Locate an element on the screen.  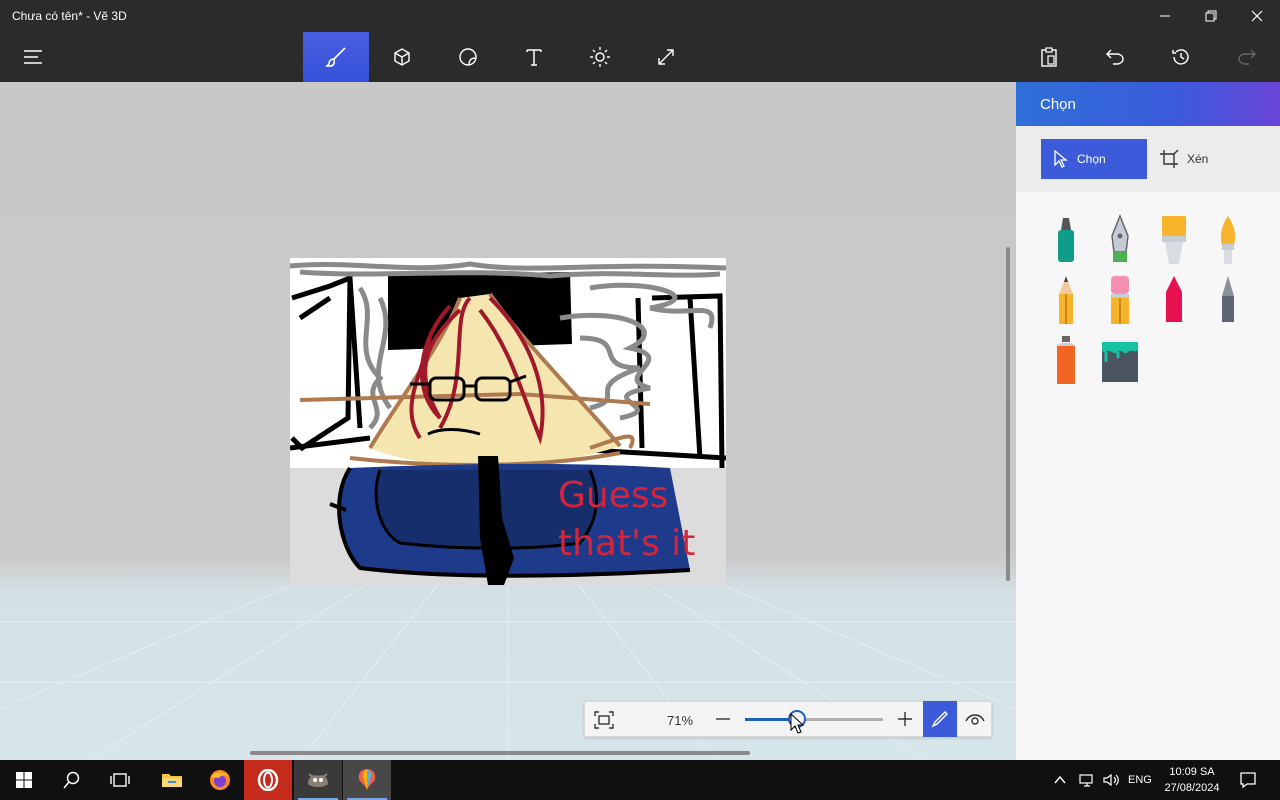
firefox-button is located at coordinates (220, 780).